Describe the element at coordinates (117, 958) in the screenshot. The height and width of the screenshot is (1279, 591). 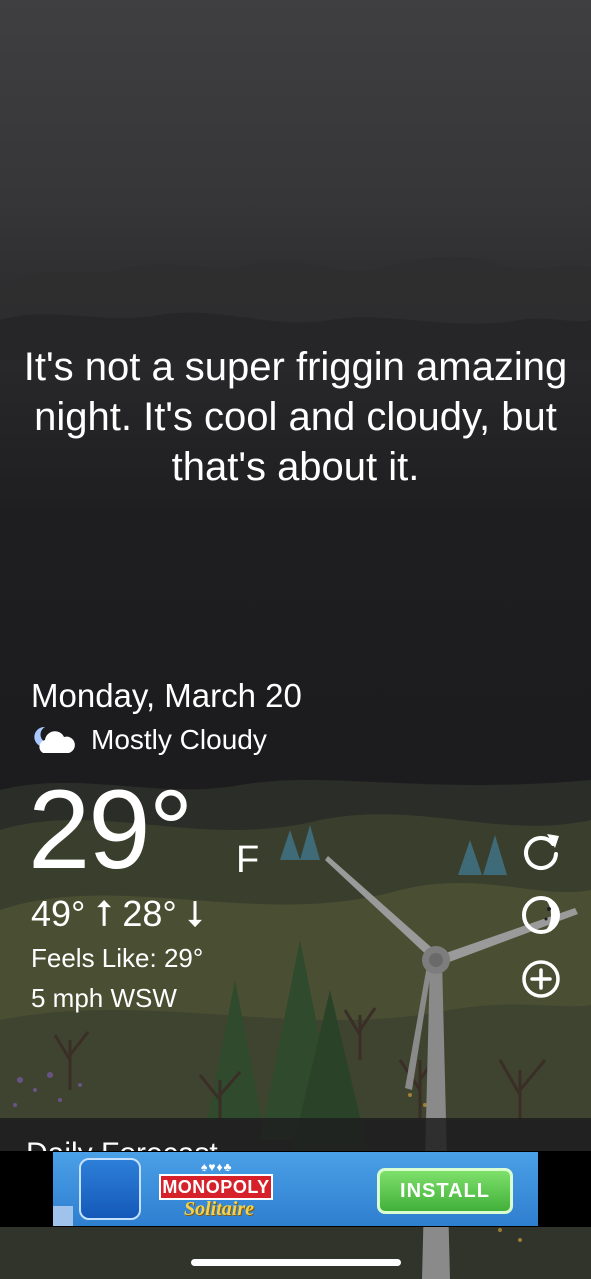
I see `feels-like: Feels Like: 29°` at that location.